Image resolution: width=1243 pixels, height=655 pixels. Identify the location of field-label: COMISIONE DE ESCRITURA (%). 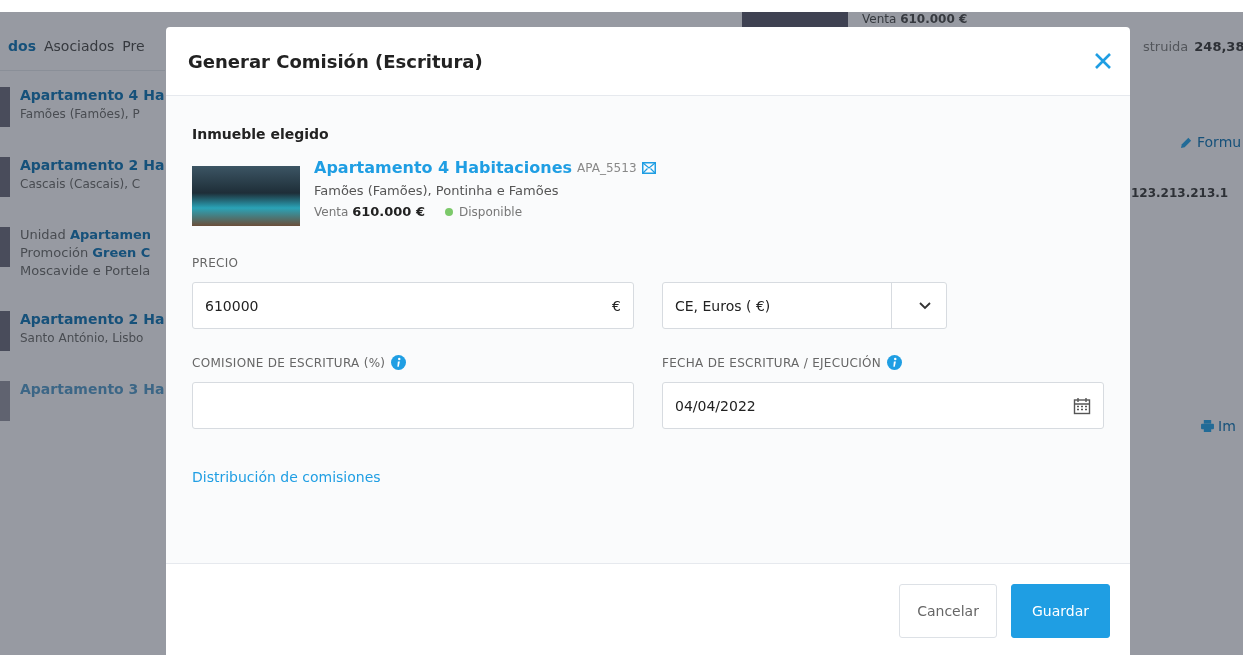
(289, 362).